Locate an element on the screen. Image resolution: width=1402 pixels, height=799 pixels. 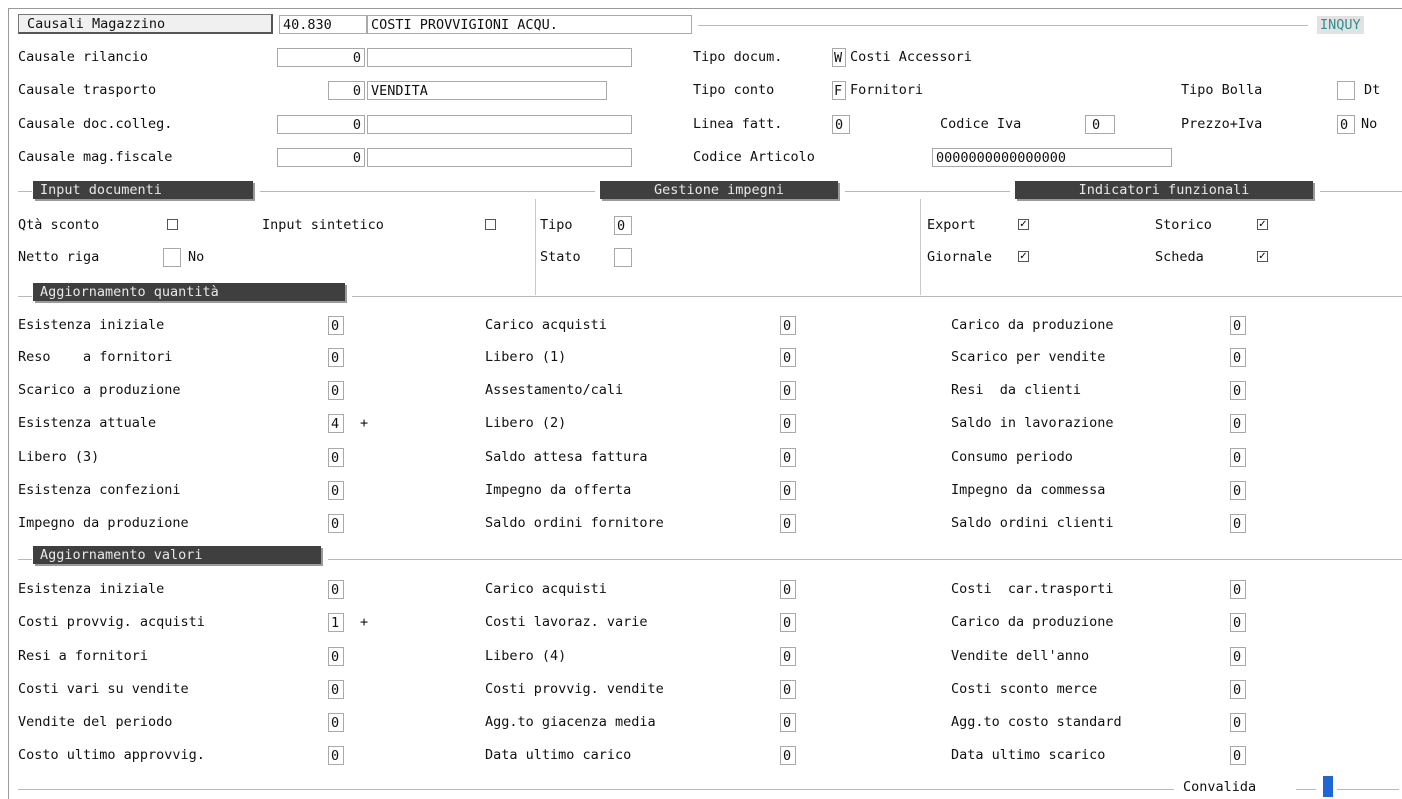
export-checkbox: ✓ is located at coordinates (1023, 224).